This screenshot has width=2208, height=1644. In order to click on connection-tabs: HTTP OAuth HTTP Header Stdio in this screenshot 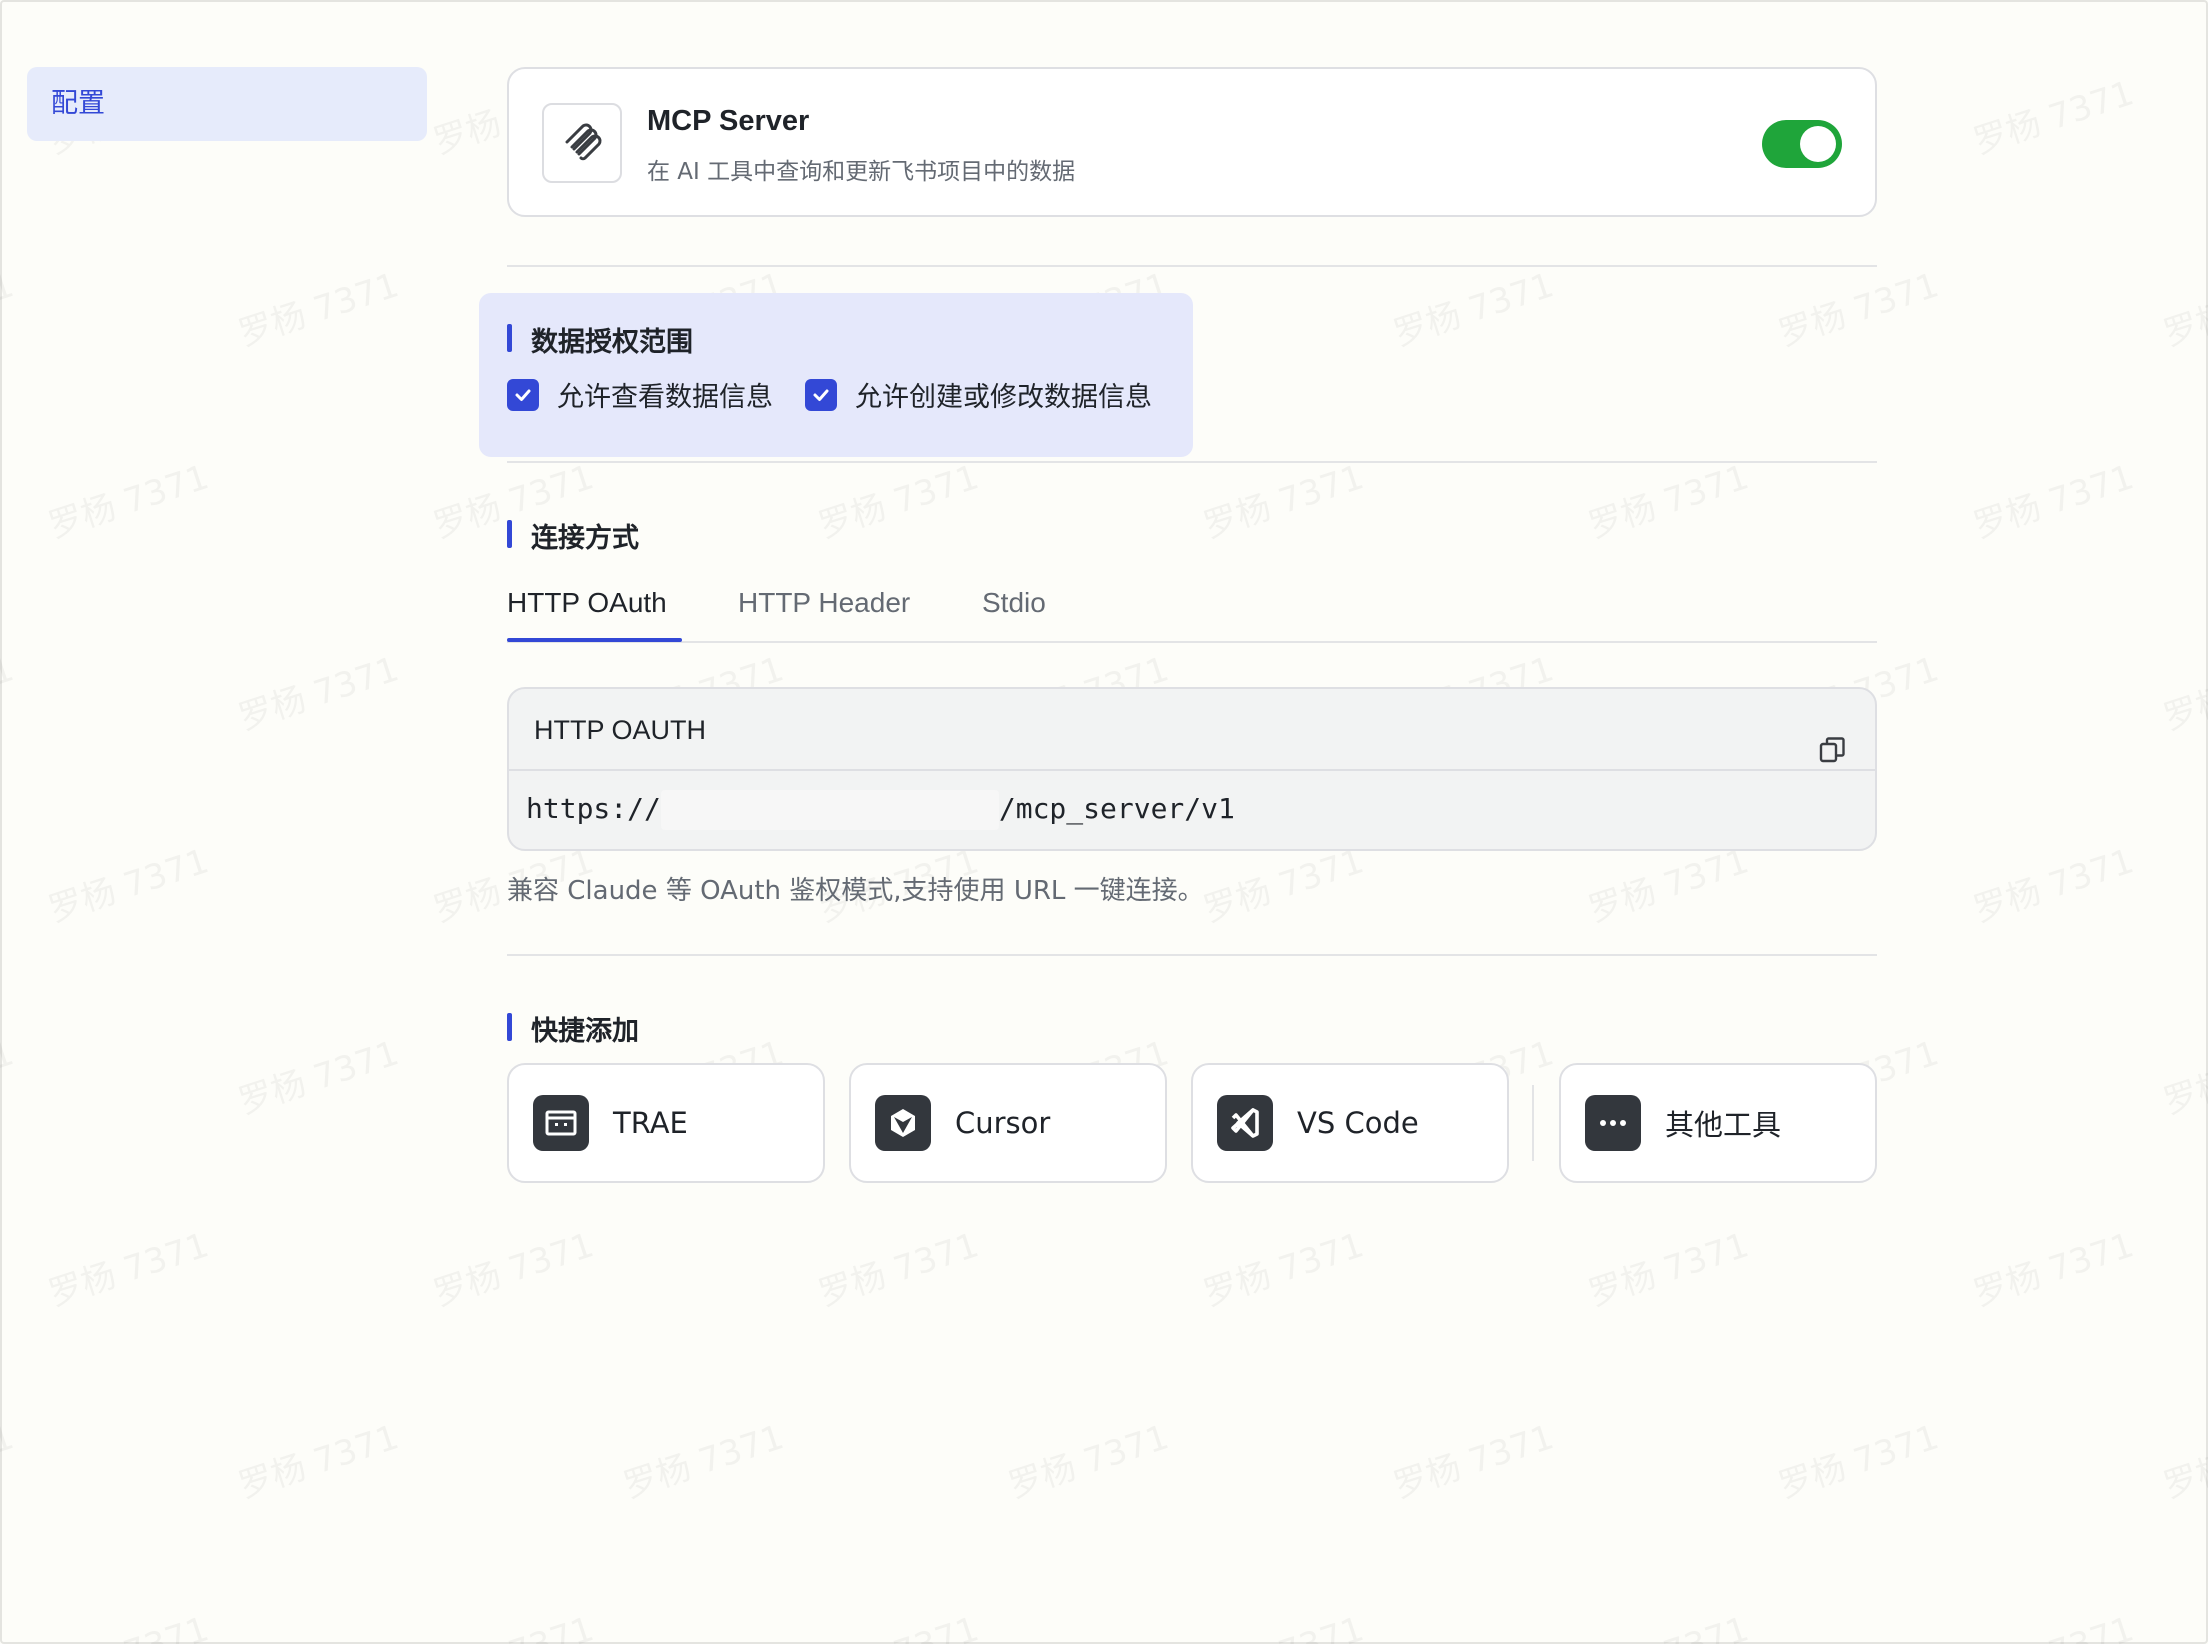, I will do `click(1192, 615)`.